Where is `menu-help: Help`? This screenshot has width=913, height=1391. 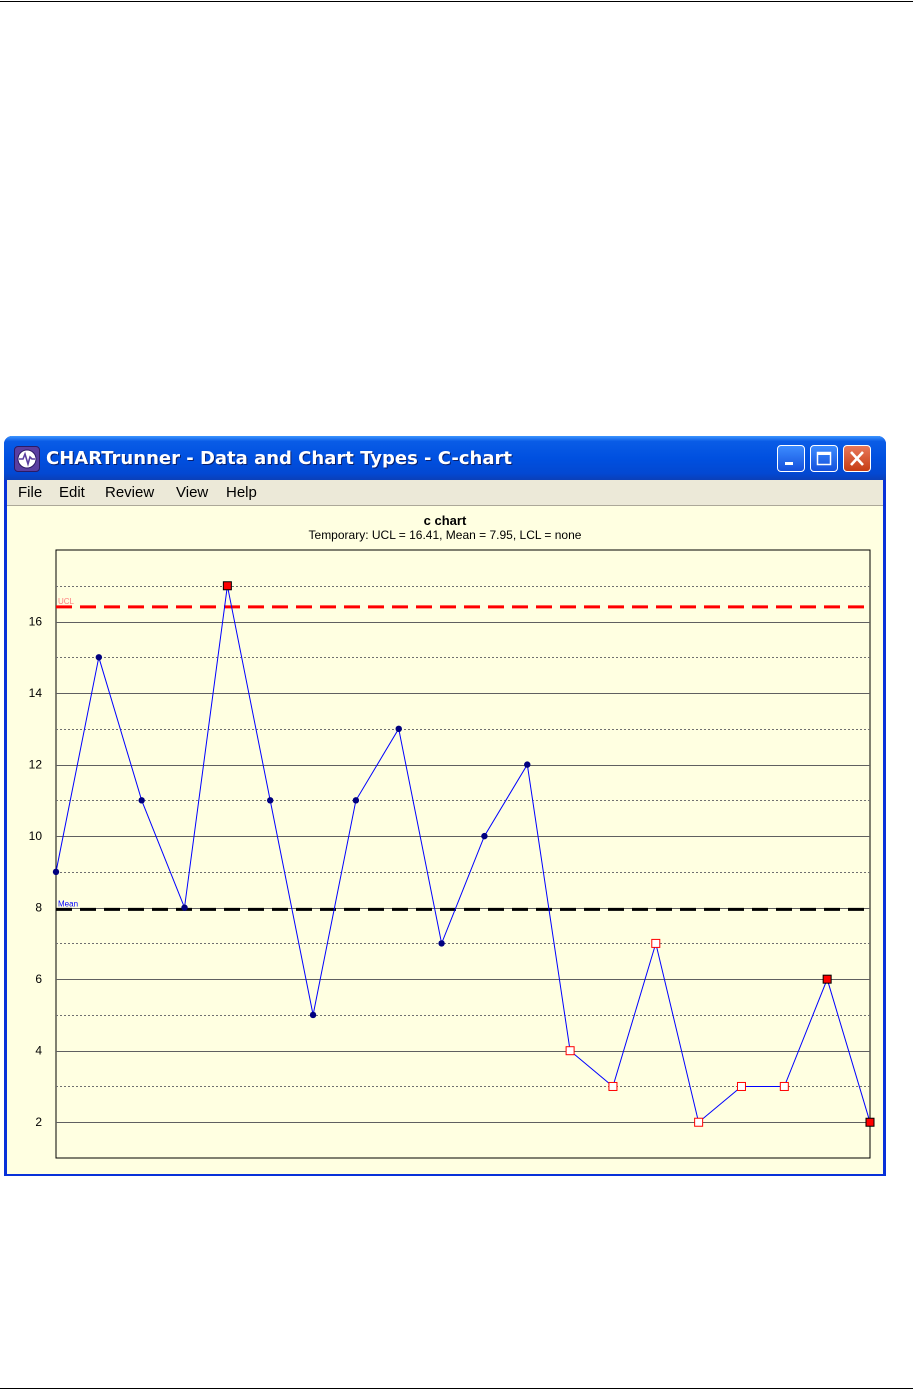
menu-help: Help is located at coordinates (241, 492).